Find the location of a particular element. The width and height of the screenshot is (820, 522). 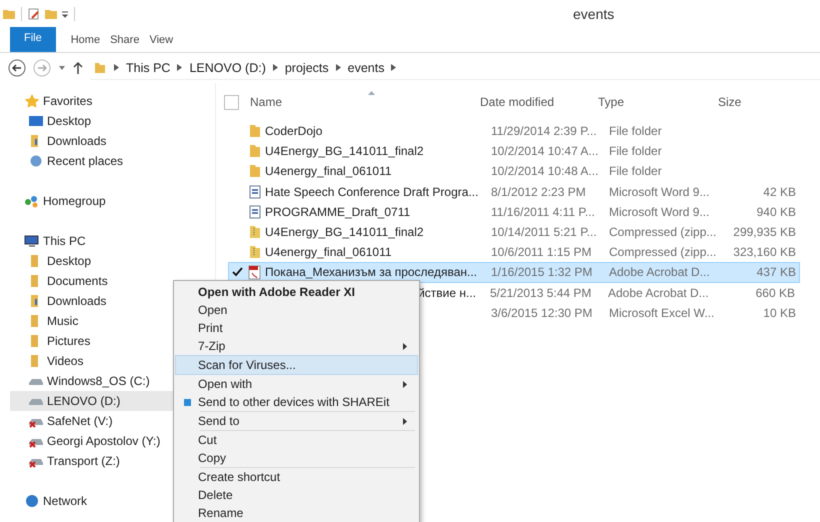

window-title: events is located at coordinates (593, 14).